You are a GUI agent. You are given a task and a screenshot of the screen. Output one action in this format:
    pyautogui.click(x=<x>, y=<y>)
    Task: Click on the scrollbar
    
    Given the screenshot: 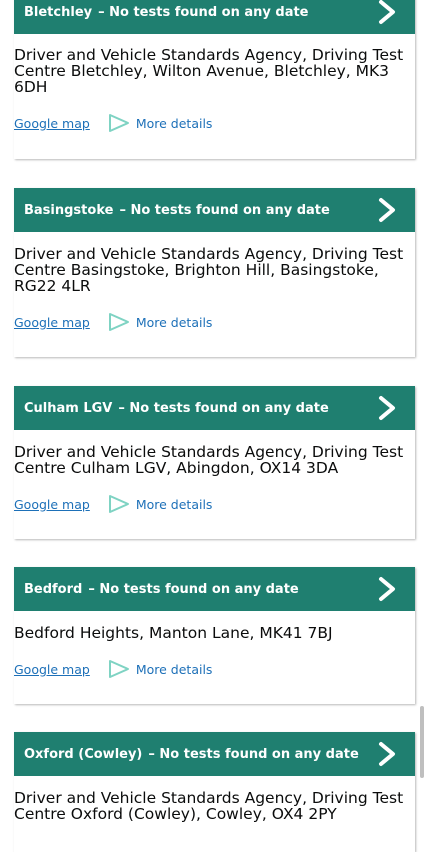 What is the action you would take?
    pyautogui.click(x=422, y=742)
    